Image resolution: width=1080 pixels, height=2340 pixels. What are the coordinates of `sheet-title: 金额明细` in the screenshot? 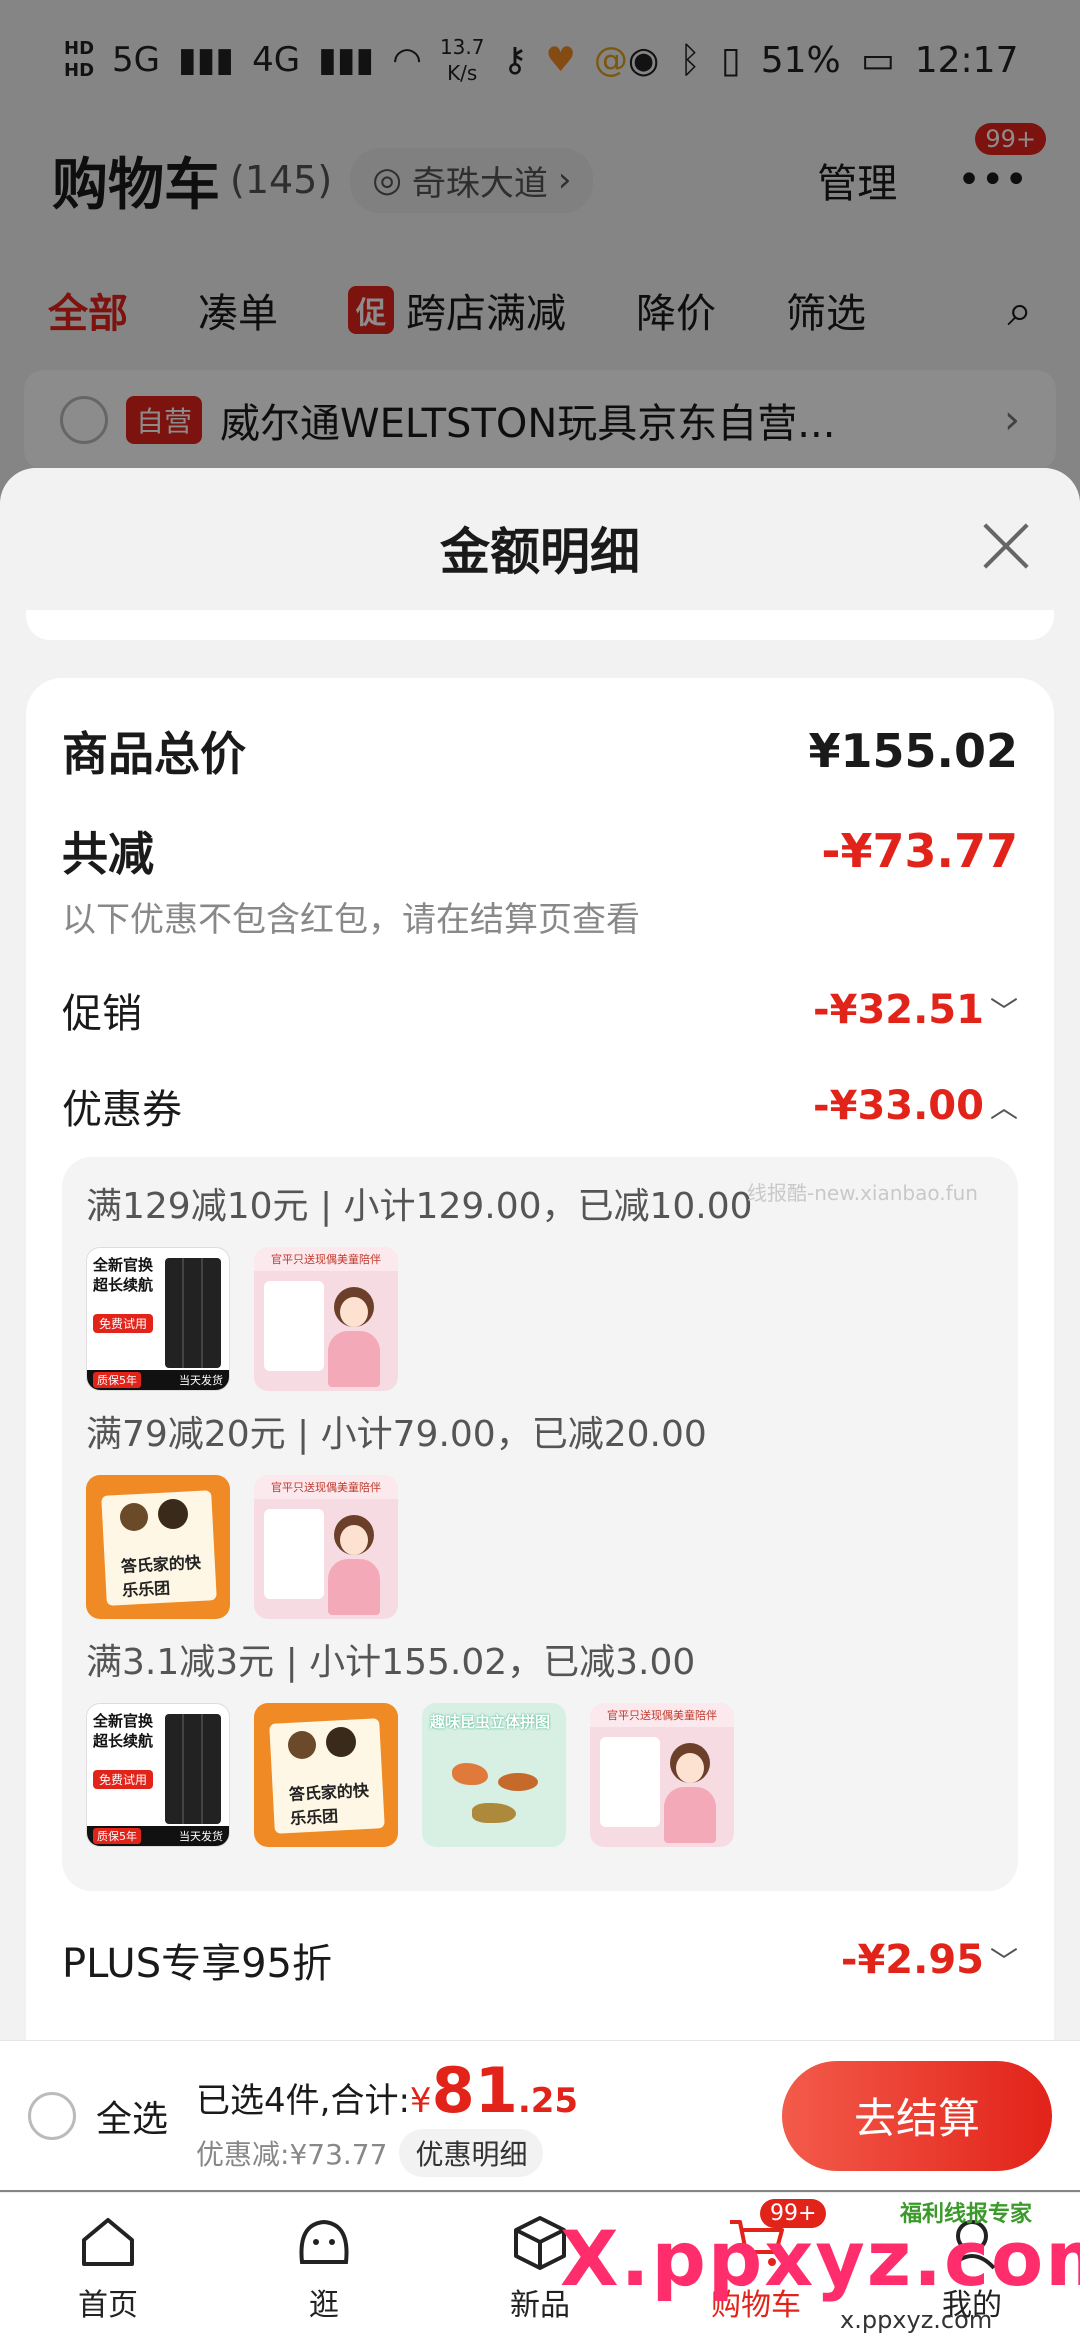 It's located at (540, 552).